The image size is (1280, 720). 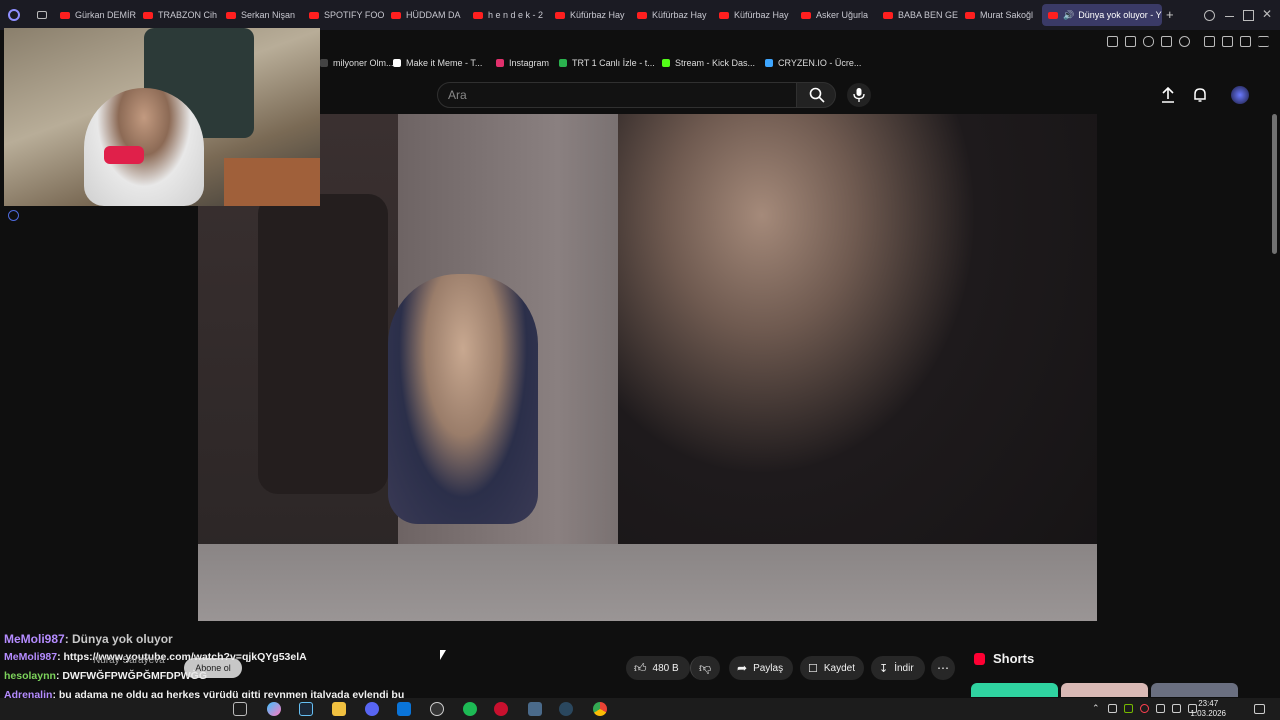 I want to click on user-avatar, so click(x=1240, y=95).